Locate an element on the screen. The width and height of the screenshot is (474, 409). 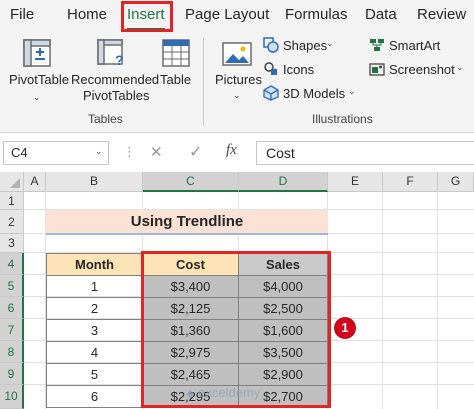
select-all-corner is located at coordinates (12, 182).